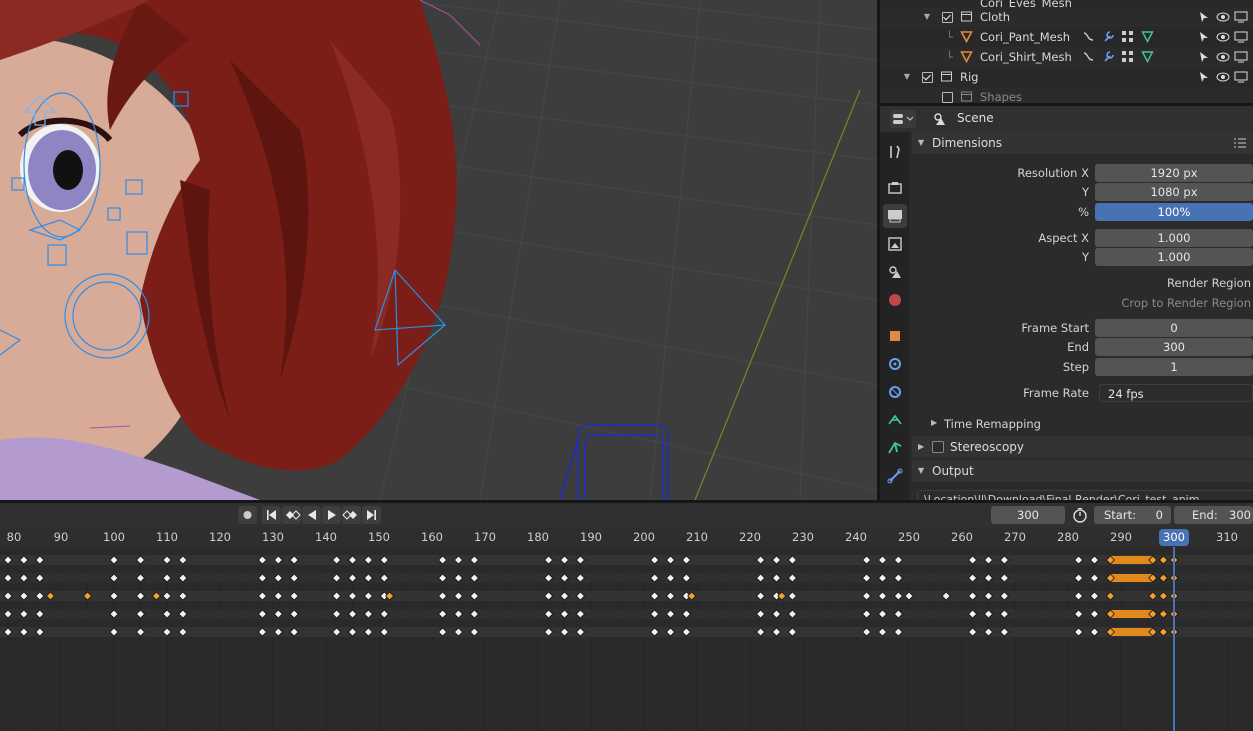 This screenshot has width=1253, height=731. I want to click on time-remapping-label: Time Remapping, so click(992, 424).